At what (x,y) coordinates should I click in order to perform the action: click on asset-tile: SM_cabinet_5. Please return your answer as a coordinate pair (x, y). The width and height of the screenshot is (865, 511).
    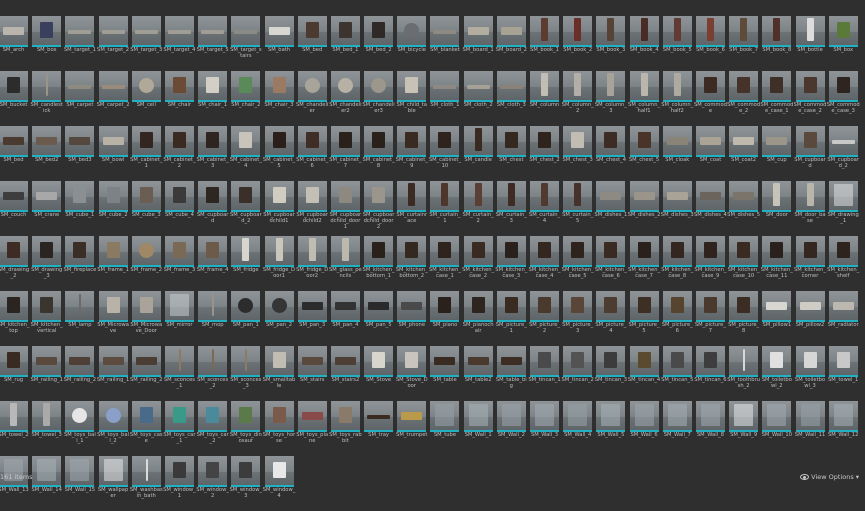
    Looking at the image, I should click on (280, 153).